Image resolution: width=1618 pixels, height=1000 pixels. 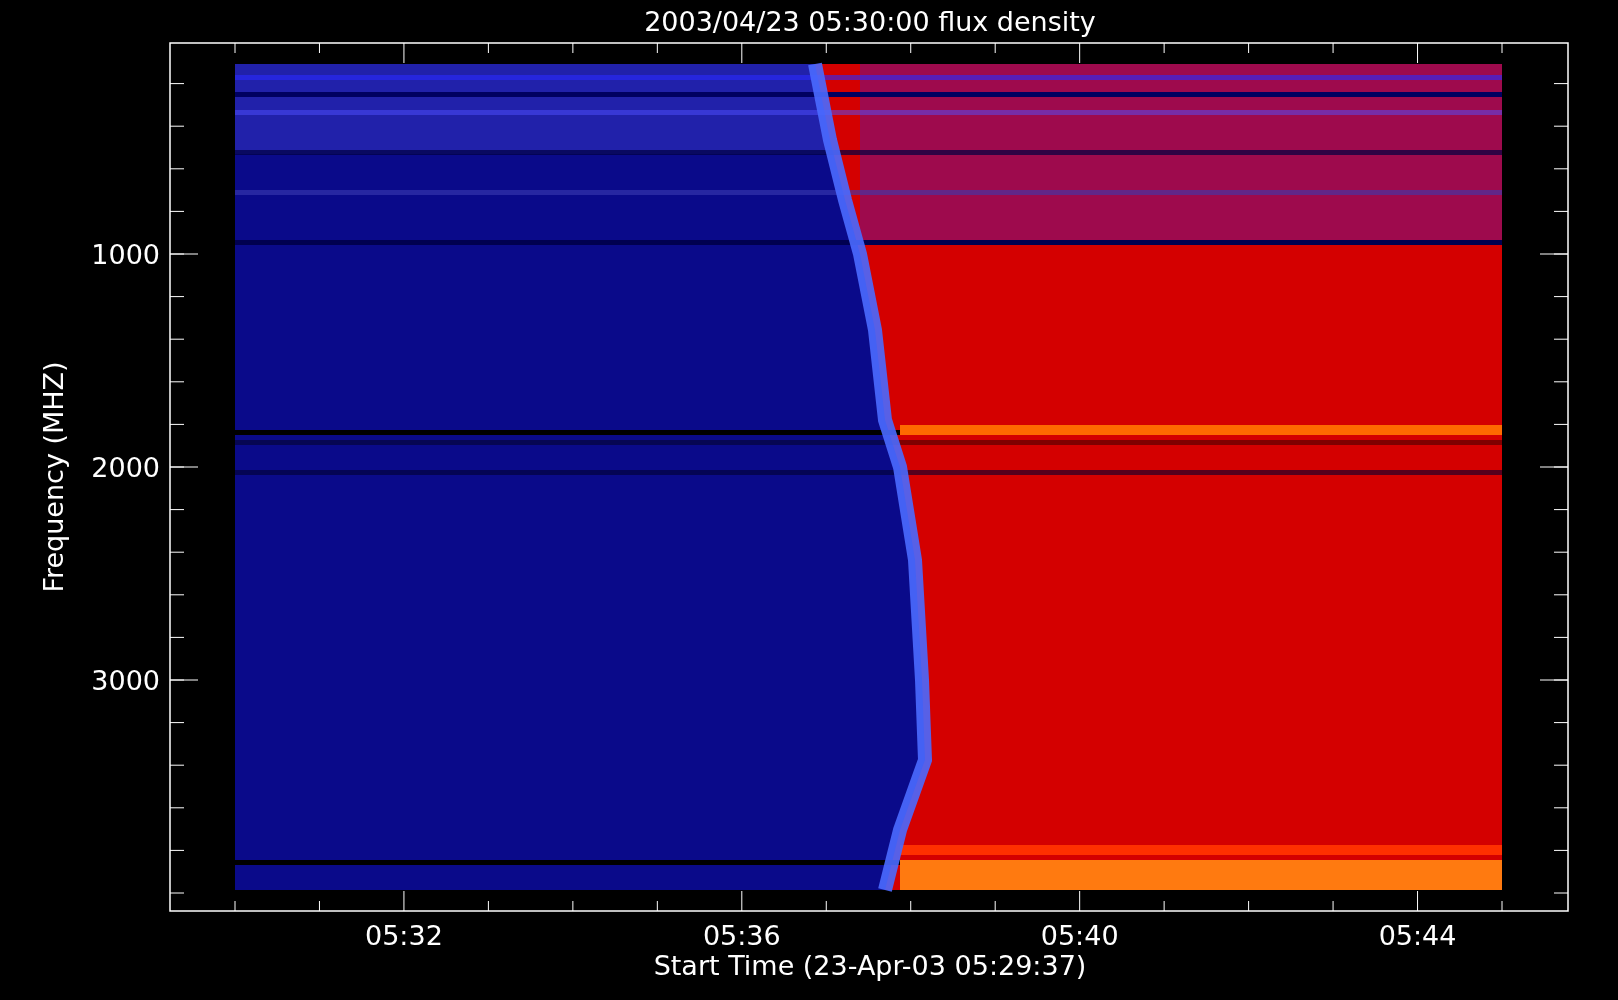 I want to click on axis-tick-label: 05:40, so click(x=1079, y=935).